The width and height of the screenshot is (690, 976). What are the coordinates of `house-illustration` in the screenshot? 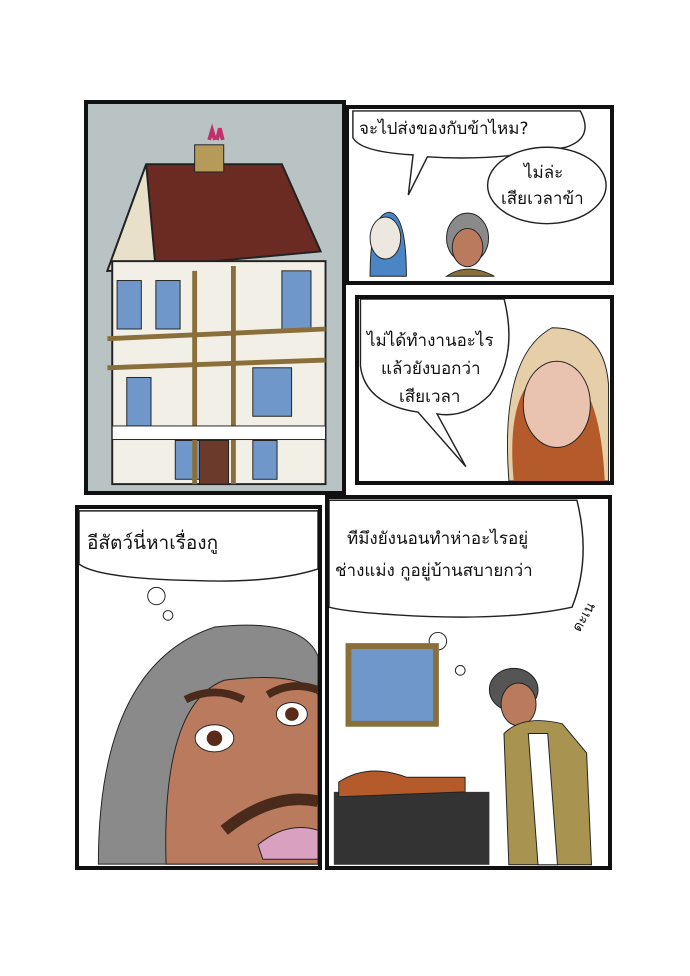 It's located at (216, 304).